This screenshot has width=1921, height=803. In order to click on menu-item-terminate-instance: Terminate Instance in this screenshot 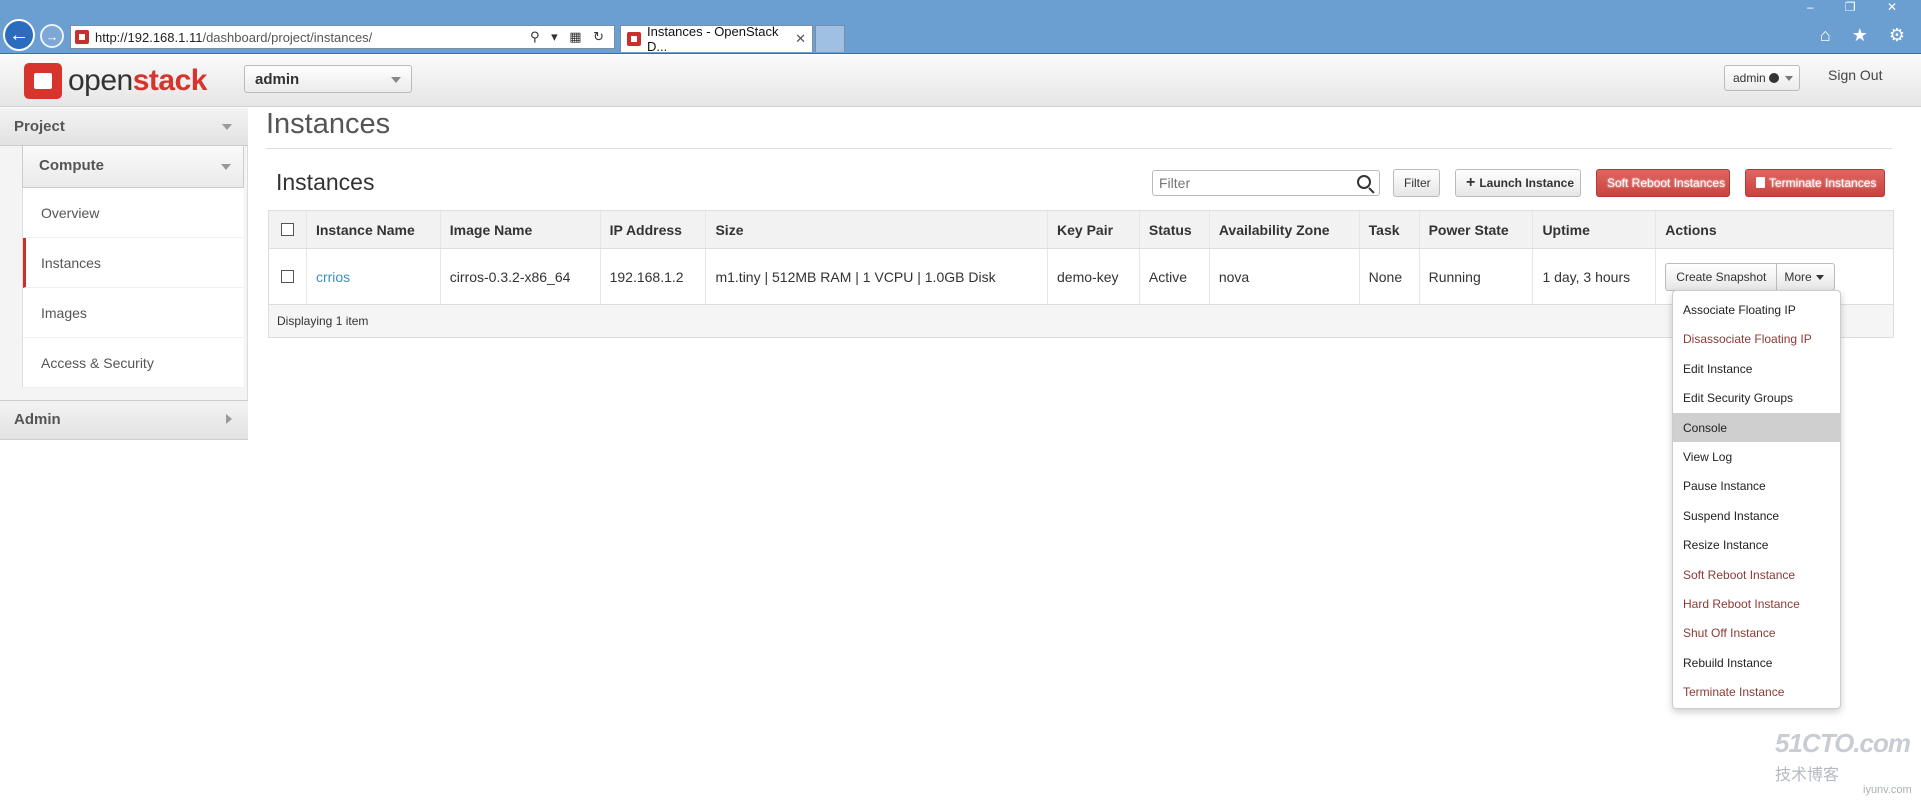, I will do `click(1756, 691)`.